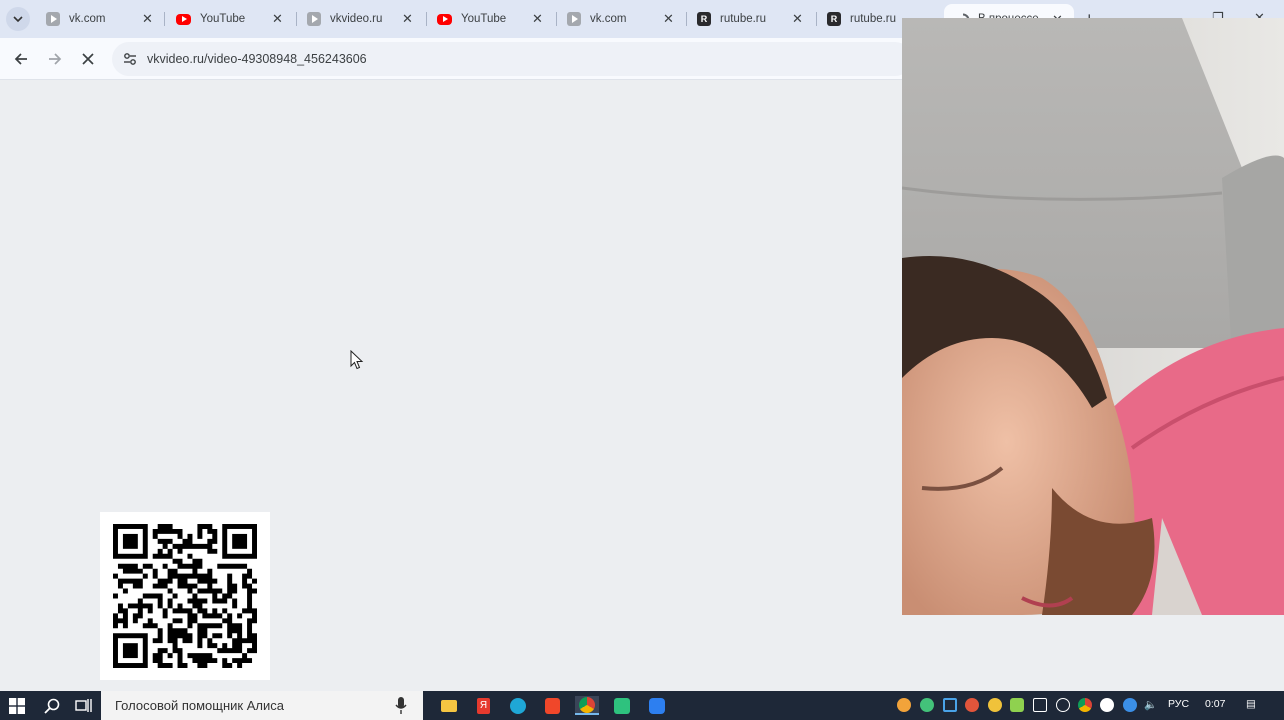 The width and height of the screenshot is (1284, 720). I want to click on chrome-tray-icon, so click(1085, 705).